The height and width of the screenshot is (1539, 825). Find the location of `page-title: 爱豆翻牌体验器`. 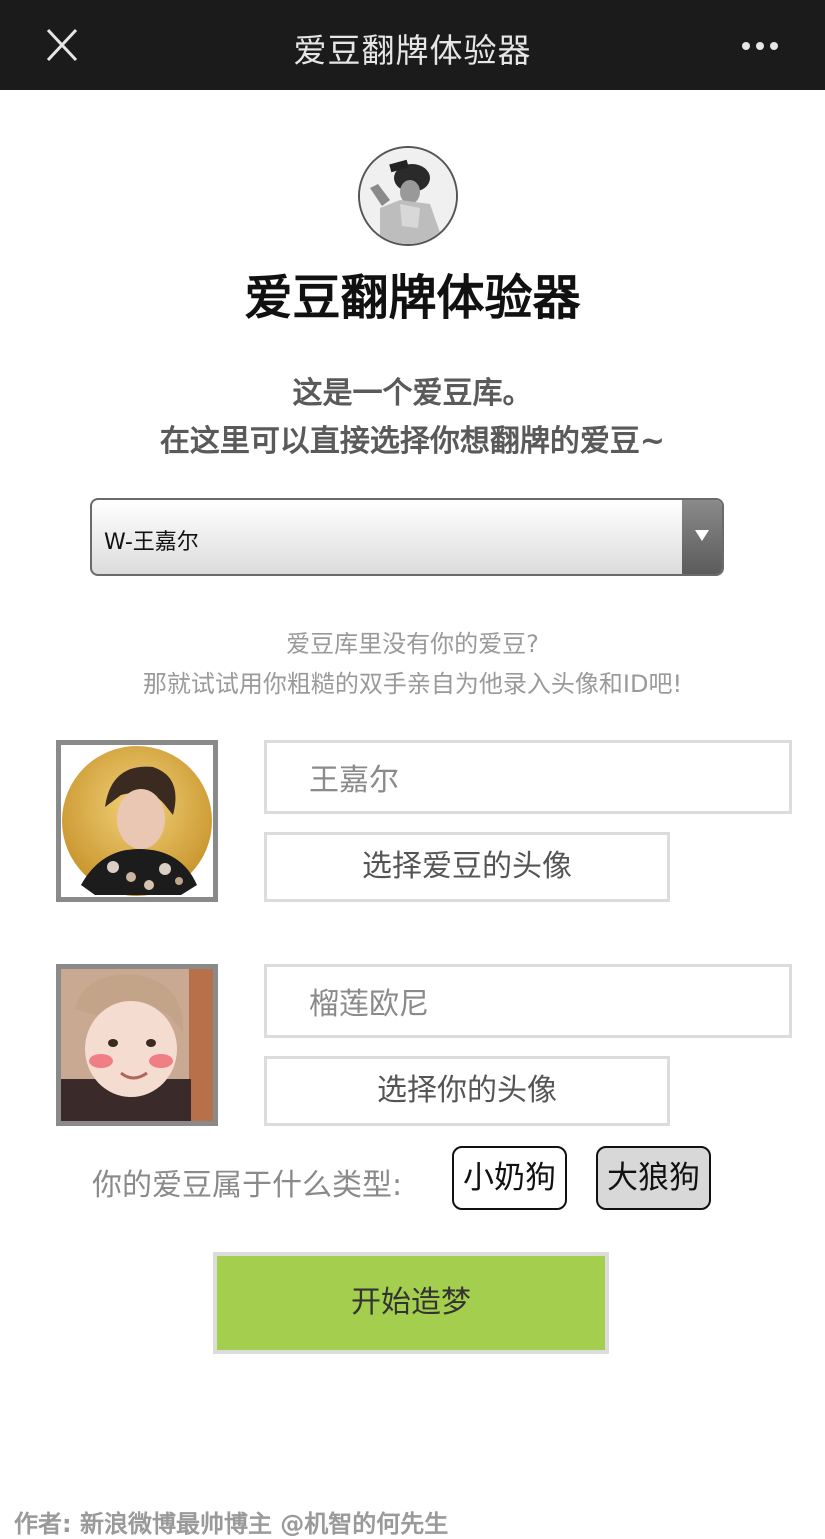

page-title: 爱豆翻牌体验器 is located at coordinates (412, 298).